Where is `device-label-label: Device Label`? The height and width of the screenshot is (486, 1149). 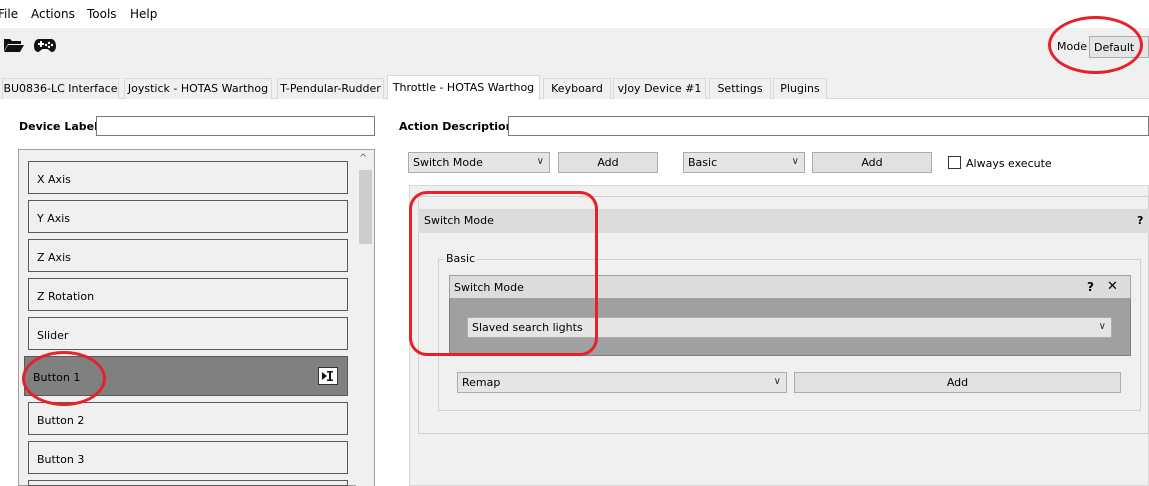 device-label-label: Device Label is located at coordinates (58, 126).